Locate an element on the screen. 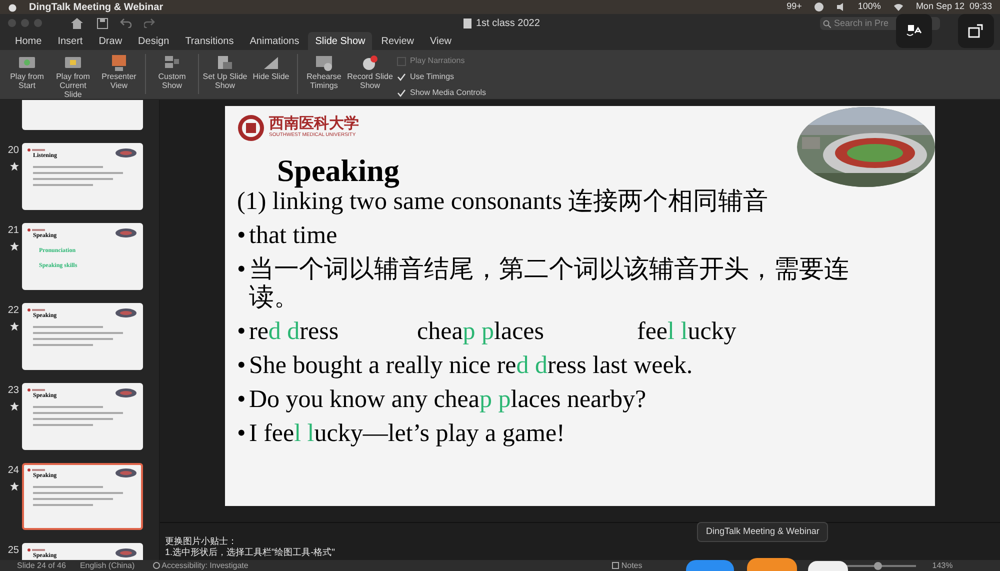 The image size is (1000, 571). slide-number: 24 is located at coordinates (13, 471).